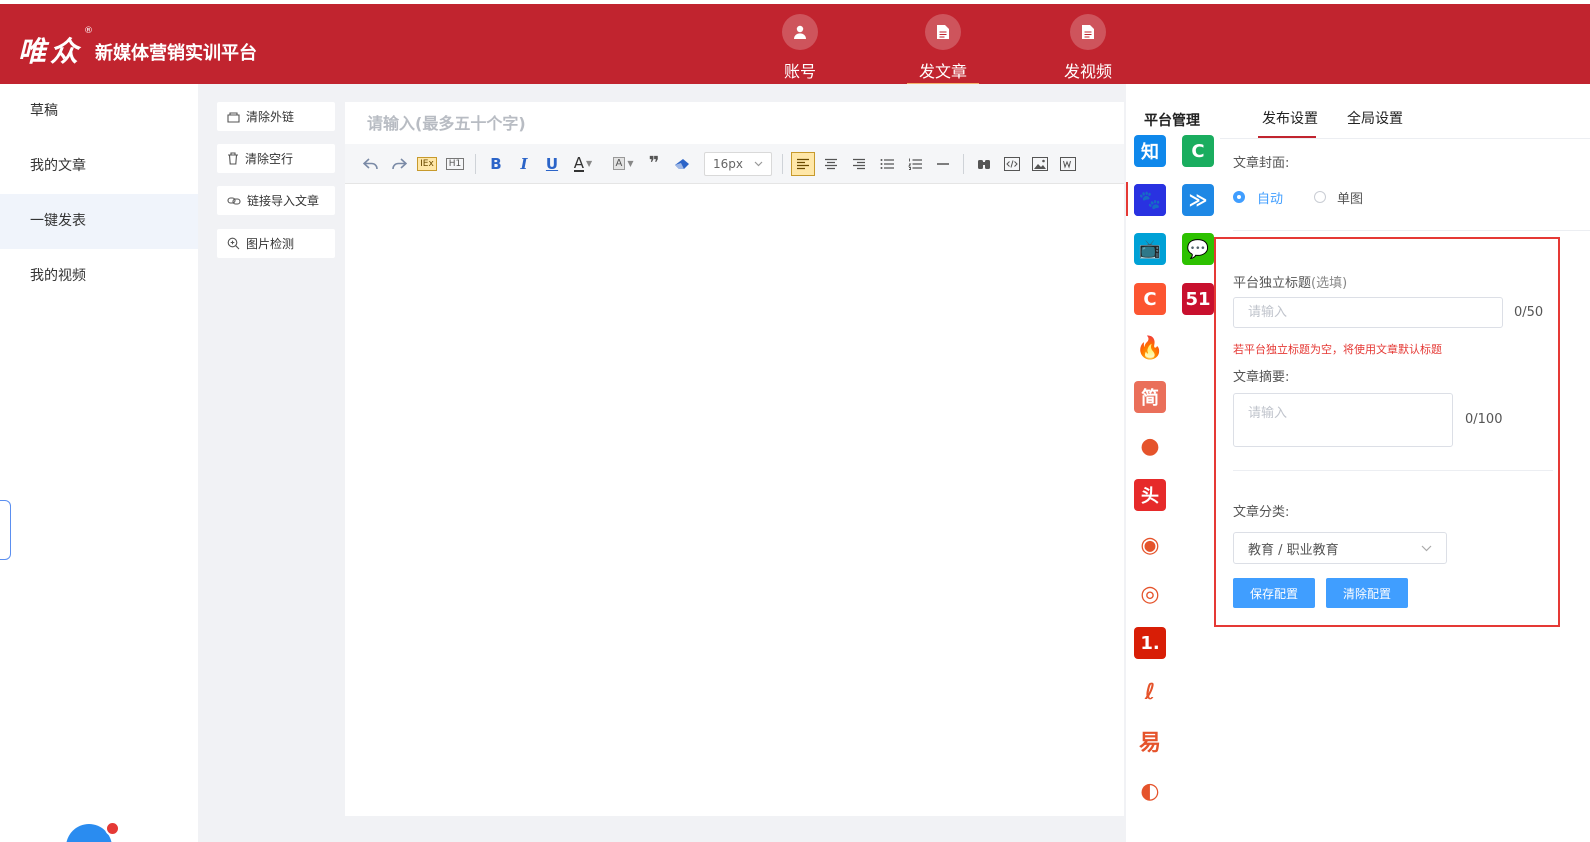  What do you see at coordinates (112, 828) in the screenshot?
I see `notification-dot` at bounding box center [112, 828].